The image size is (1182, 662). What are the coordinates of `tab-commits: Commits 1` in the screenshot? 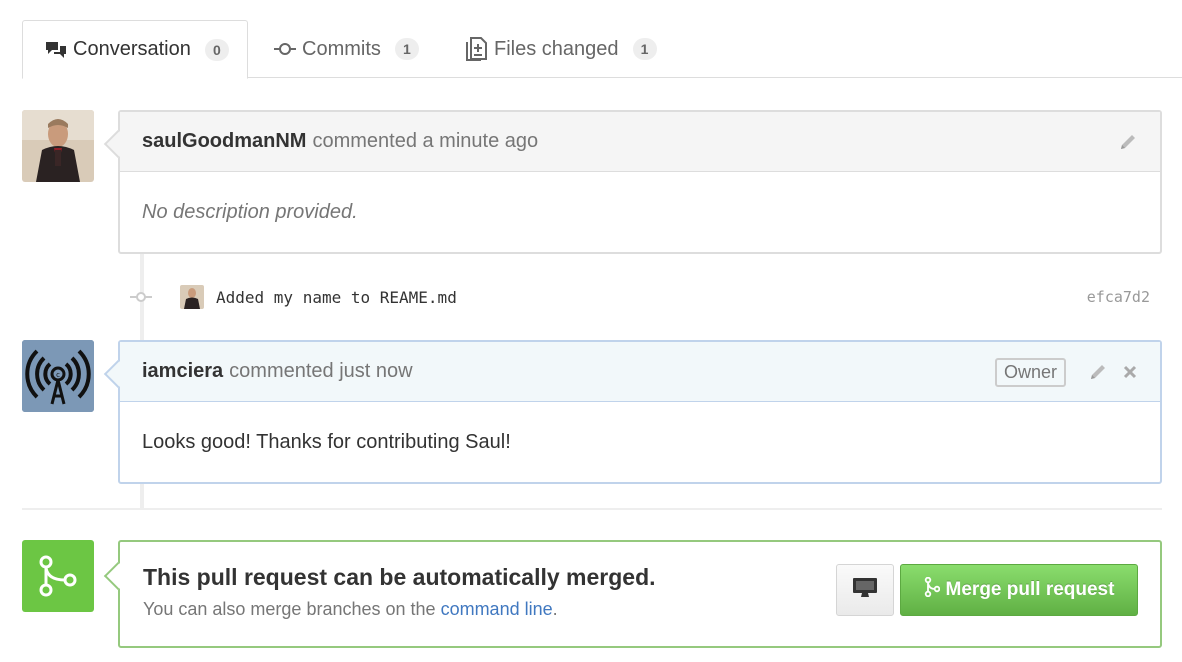 It's located at (346, 49).